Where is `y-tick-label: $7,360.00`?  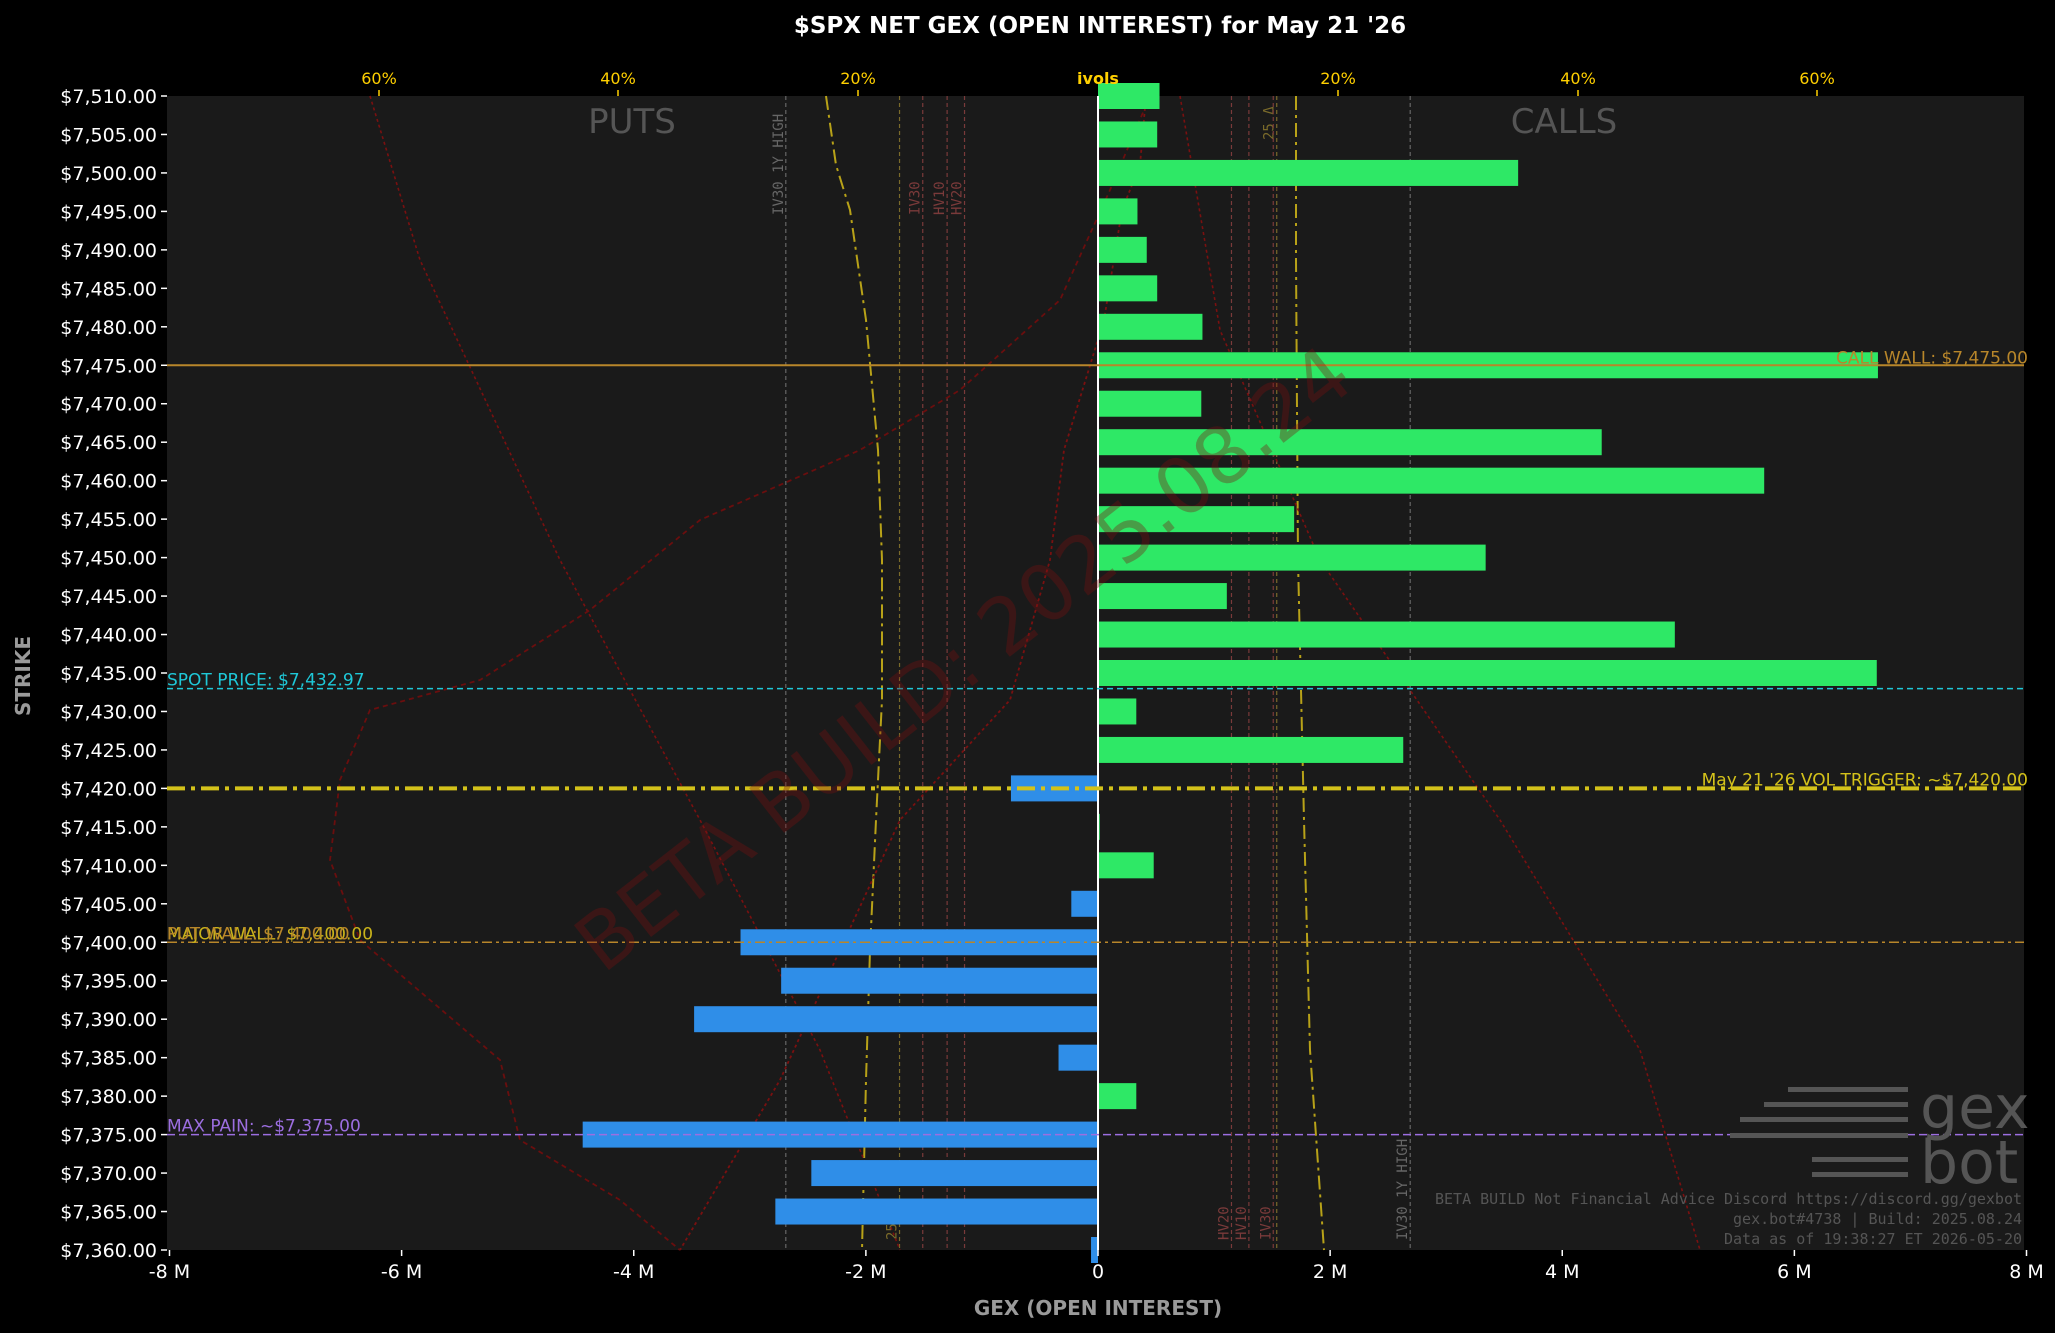
y-tick-label: $7,360.00 is located at coordinates (108, 1251).